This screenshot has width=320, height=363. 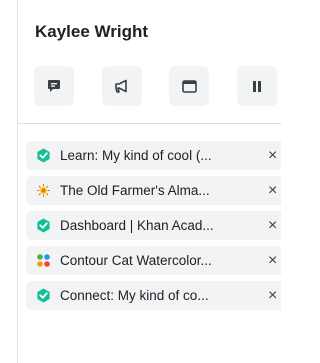 I want to click on tab-item: Contour Cat Watercolor... ×, so click(x=153, y=260).